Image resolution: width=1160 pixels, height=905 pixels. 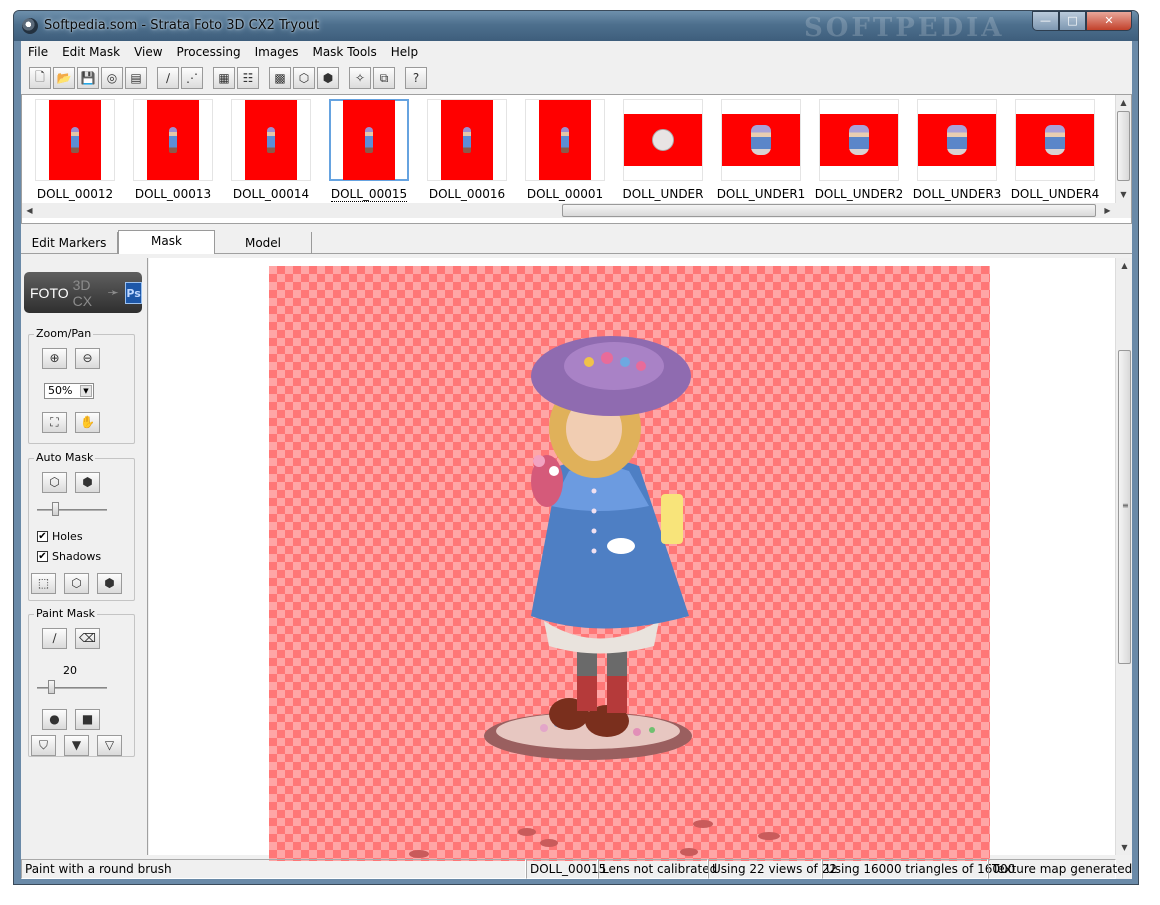 What do you see at coordinates (360, 78) in the screenshot?
I see `mesh-icon: ✧` at bounding box center [360, 78].